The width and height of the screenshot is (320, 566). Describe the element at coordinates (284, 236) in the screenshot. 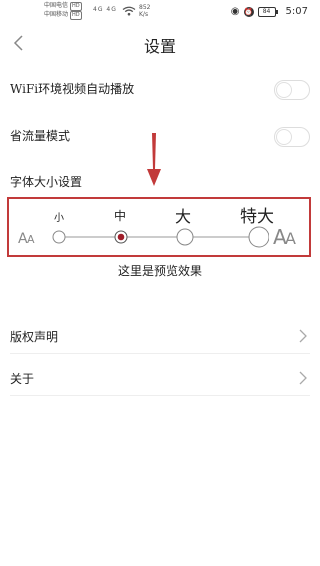

I see `font-large-aa-icon: A A` at that location.